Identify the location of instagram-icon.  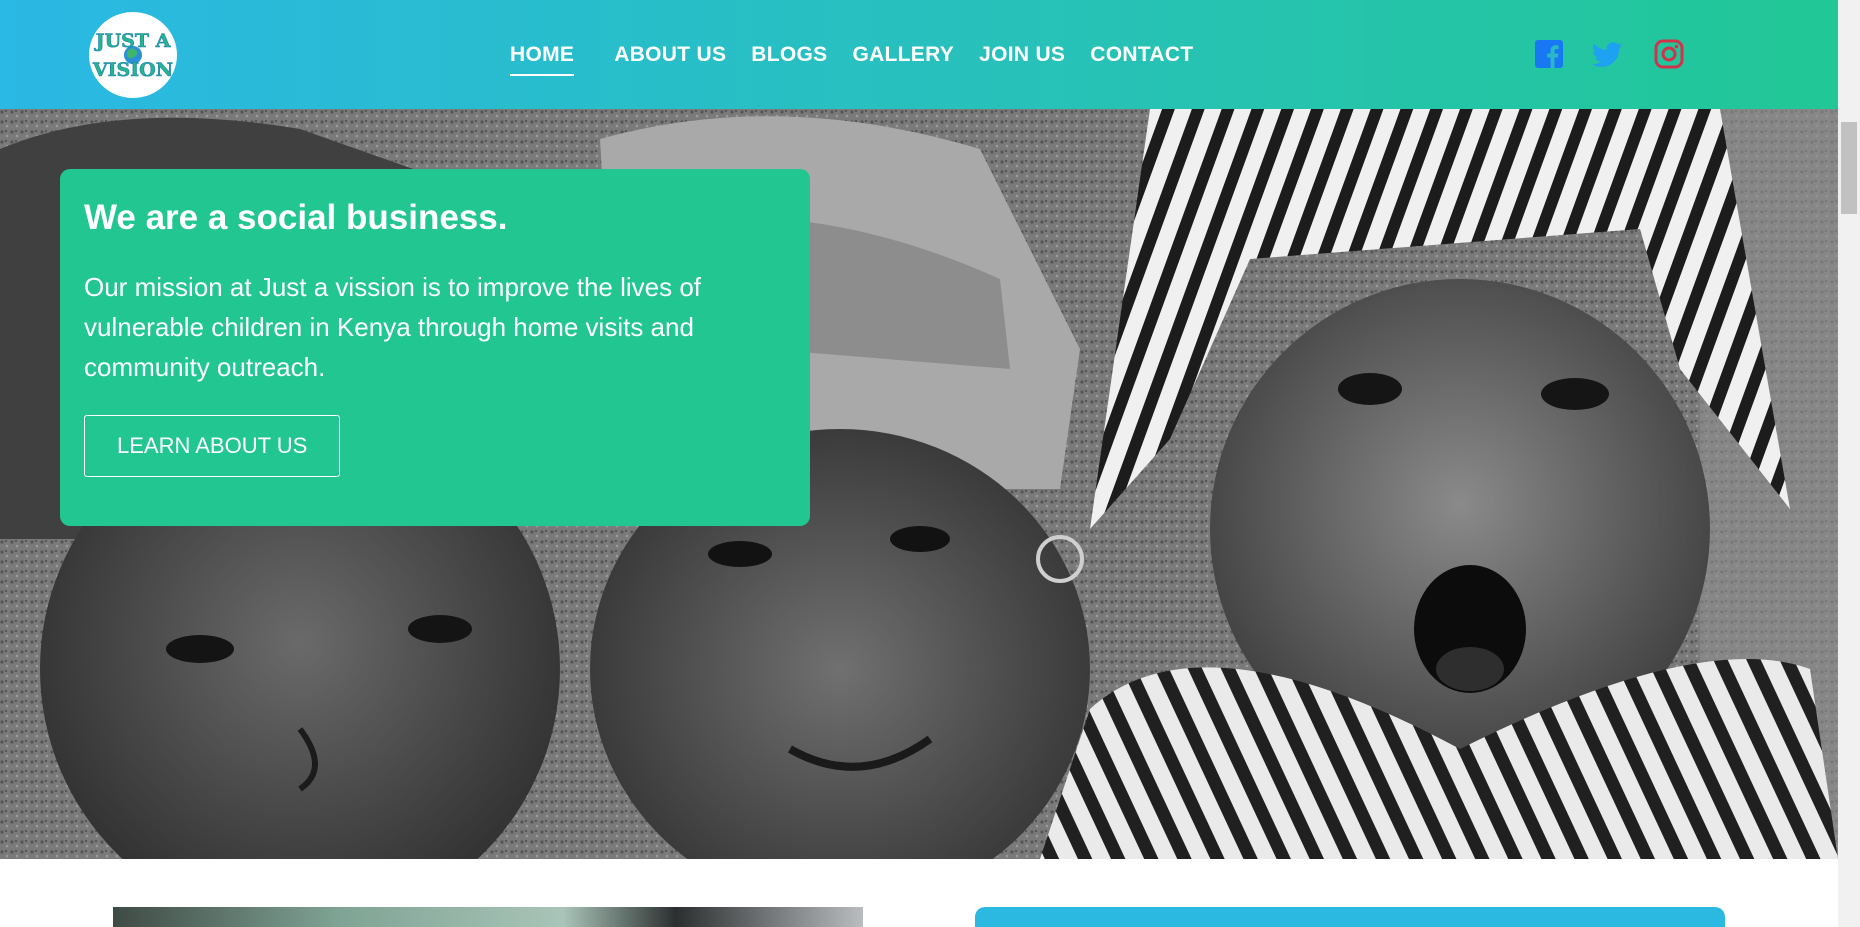
(1669, 54).